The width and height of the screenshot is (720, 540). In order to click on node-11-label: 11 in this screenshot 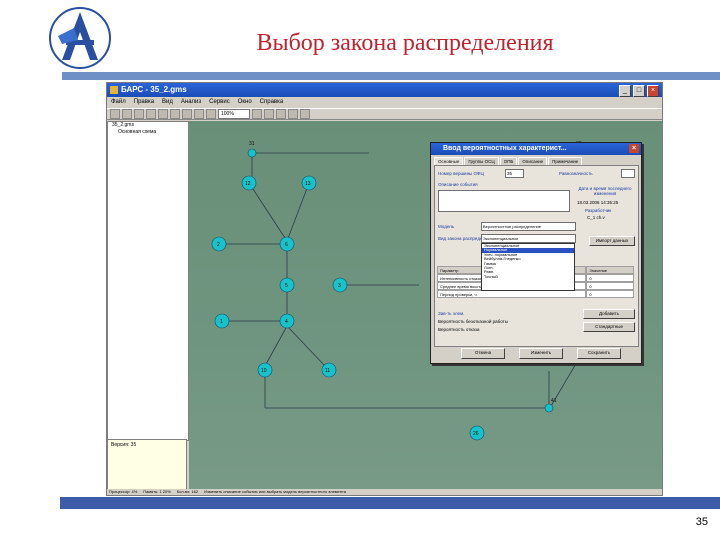, I will do `click(327, 371)`.